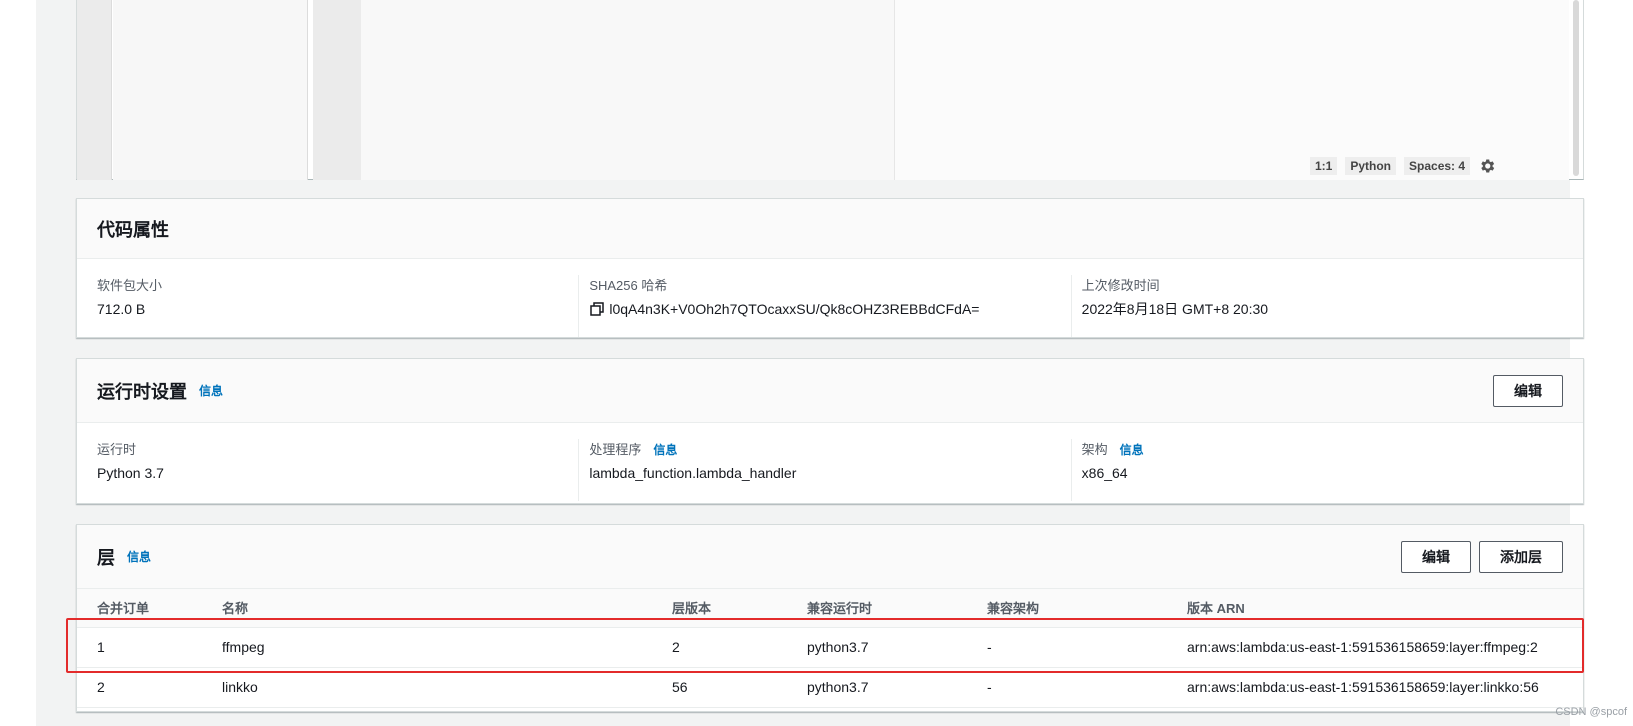  Describe the element at coordinates (1232, 90) in the screenshot. I see `editor-side-pane` at that location.